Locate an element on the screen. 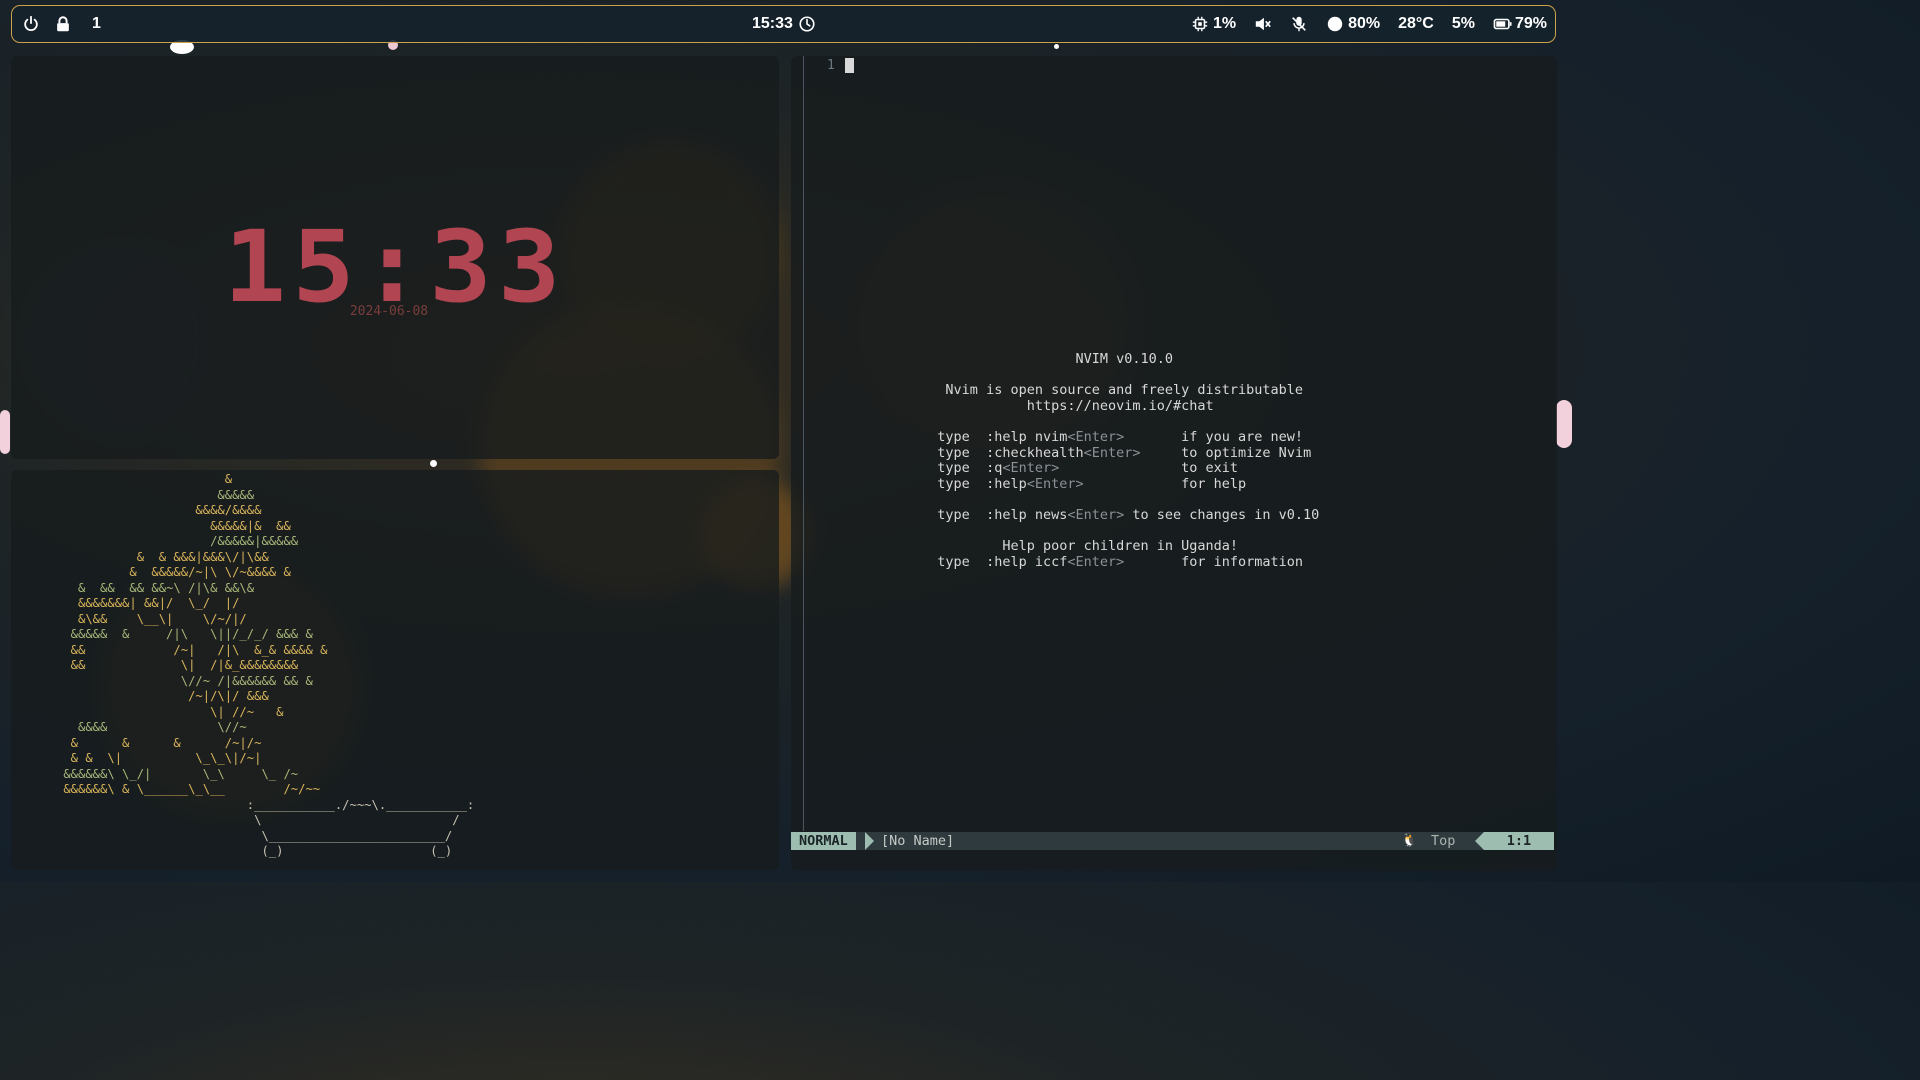 This screenshot has height=1080, width=1920. bonsai-line: /&&&&&|&&&&& is located at coordinates (177, 541).